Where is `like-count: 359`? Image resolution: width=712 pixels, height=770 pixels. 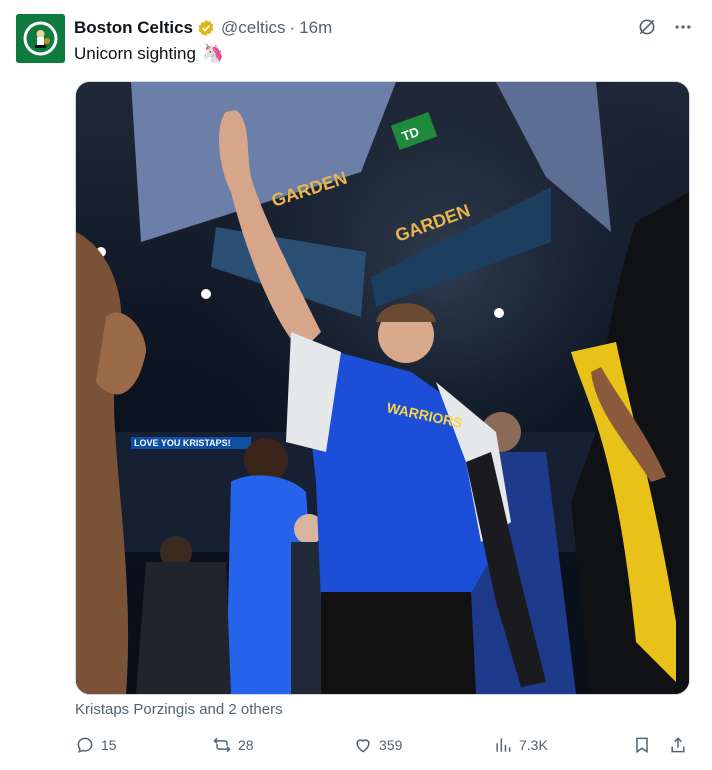 like-count: 359 is located at coordinates (391, 745).